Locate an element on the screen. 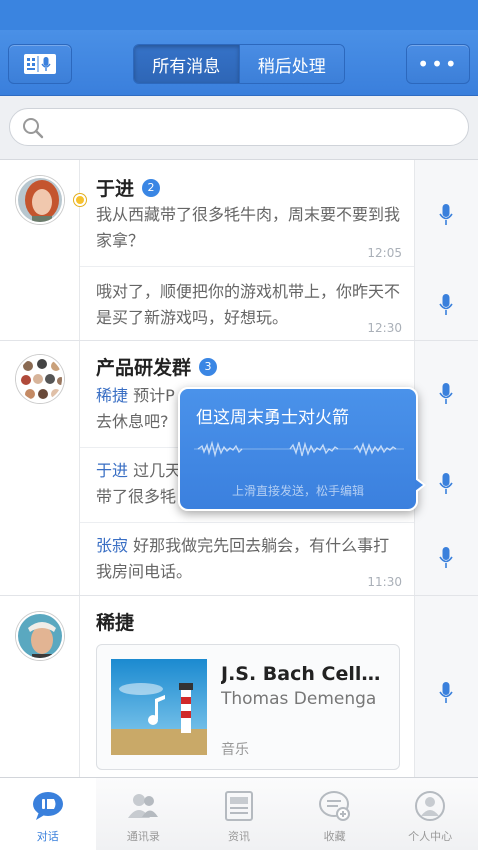 The width and height of the screenshot is (478, 850). music-share-card: J.S. Bach Cello Suites Thomas Demenga 音乐 is located at coordinates (248, 707).